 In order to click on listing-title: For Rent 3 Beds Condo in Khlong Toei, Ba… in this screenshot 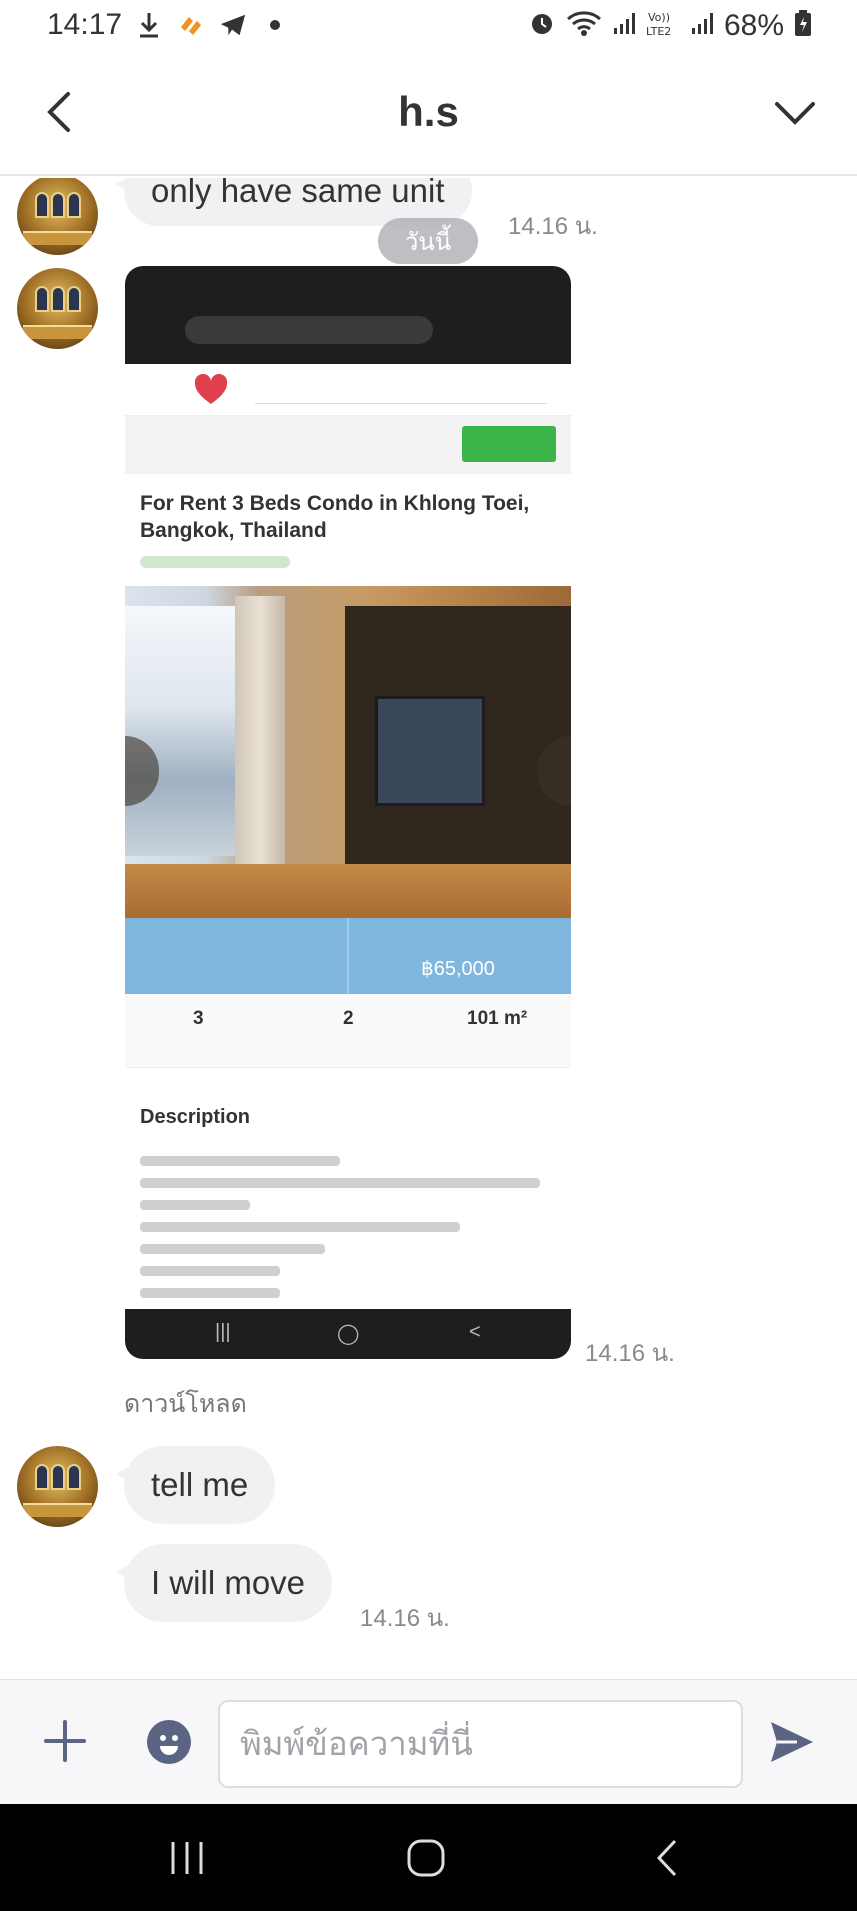, I will do `click(335, 517)`.